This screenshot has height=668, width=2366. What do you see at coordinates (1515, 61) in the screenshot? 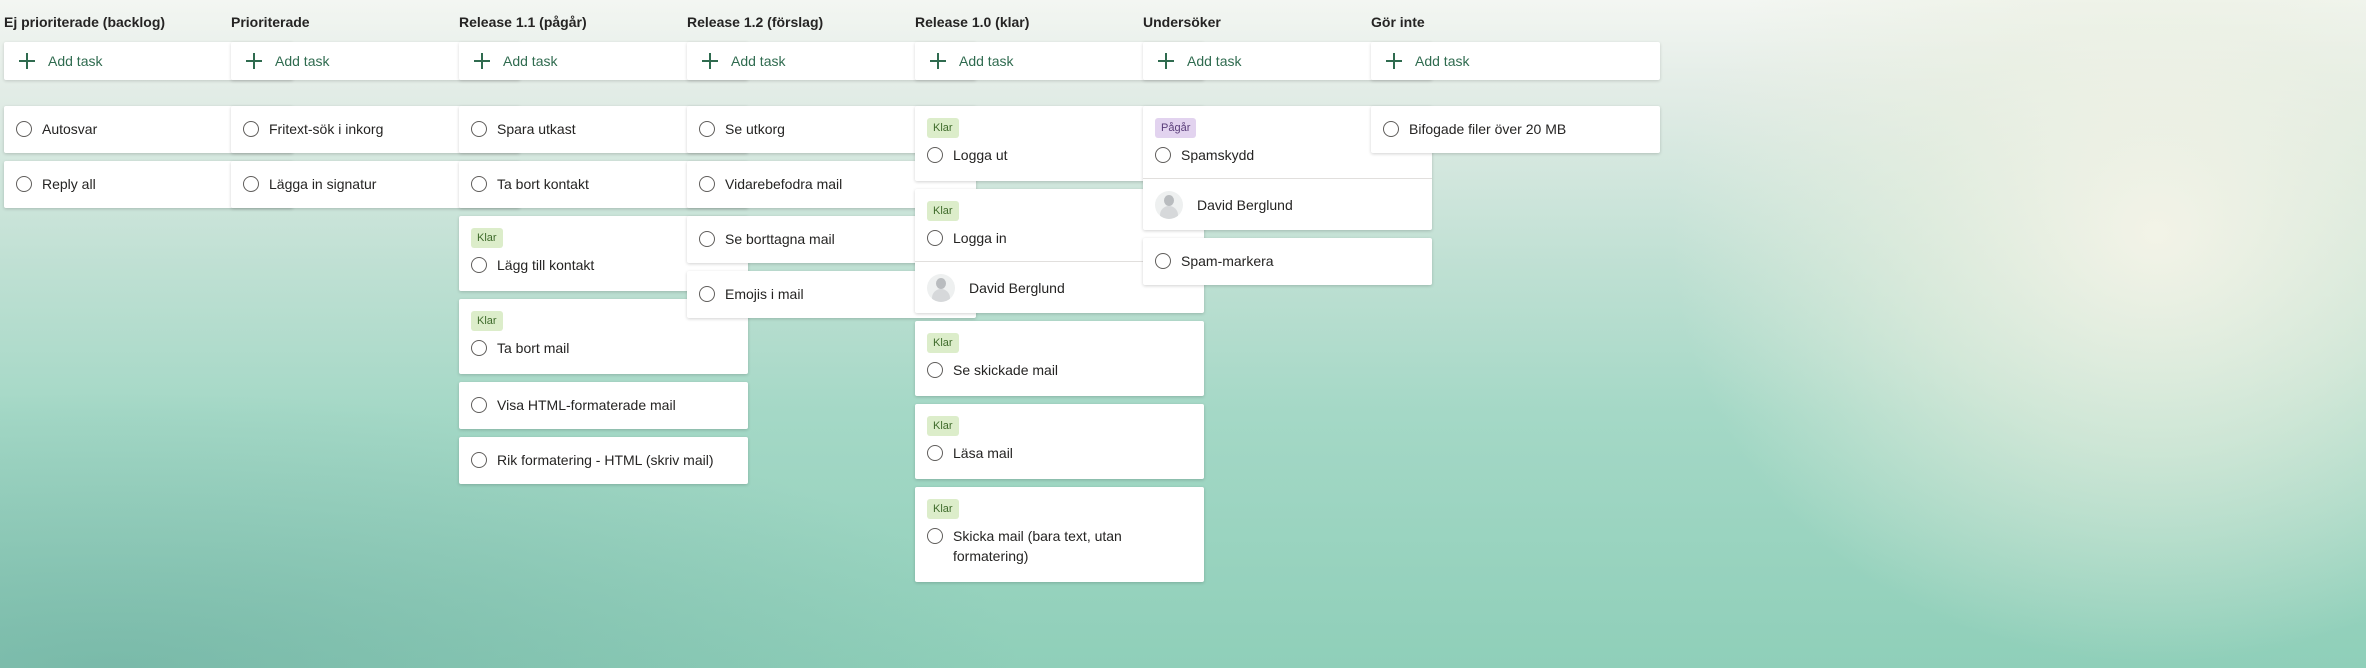
I see `add-task-button: Add task` at bounding box center [1515, 61].